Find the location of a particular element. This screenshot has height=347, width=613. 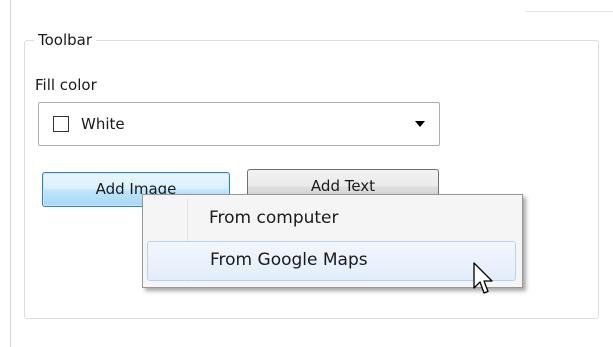

top-divider is located at coordinates (569, 11).